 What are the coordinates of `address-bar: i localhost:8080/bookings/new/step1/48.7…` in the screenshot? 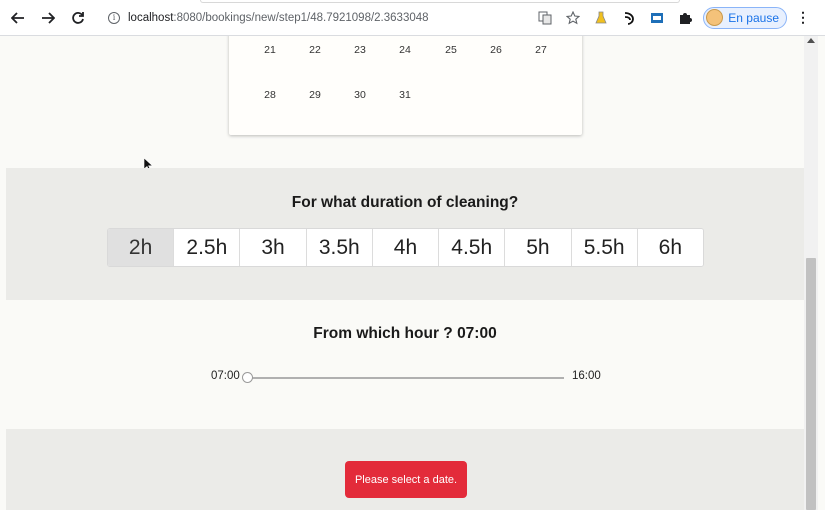 It's located at (319, 17).